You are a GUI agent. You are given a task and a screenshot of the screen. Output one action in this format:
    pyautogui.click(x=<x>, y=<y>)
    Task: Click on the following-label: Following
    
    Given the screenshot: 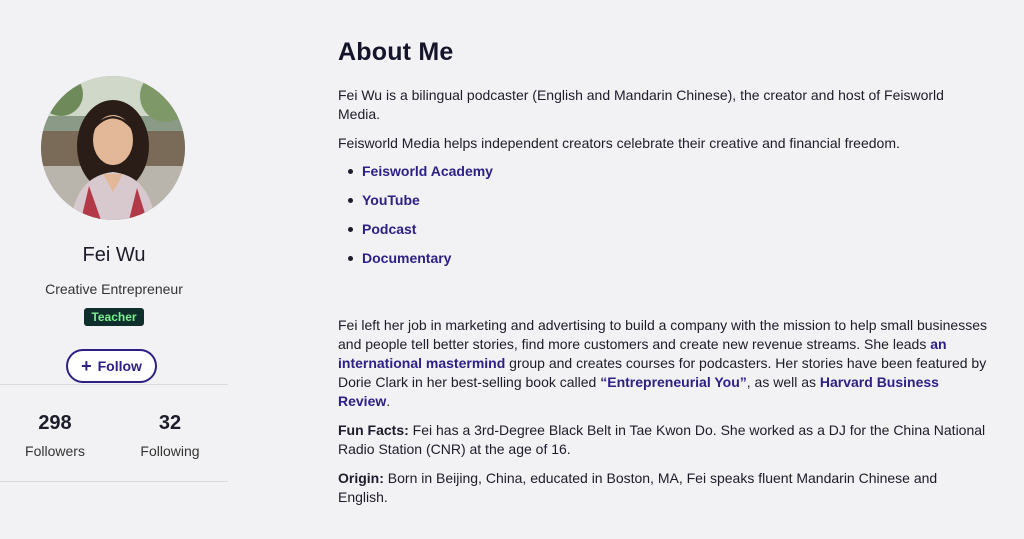 What is the action you would take?
    pyautogui.click(x=170, y=451)
    